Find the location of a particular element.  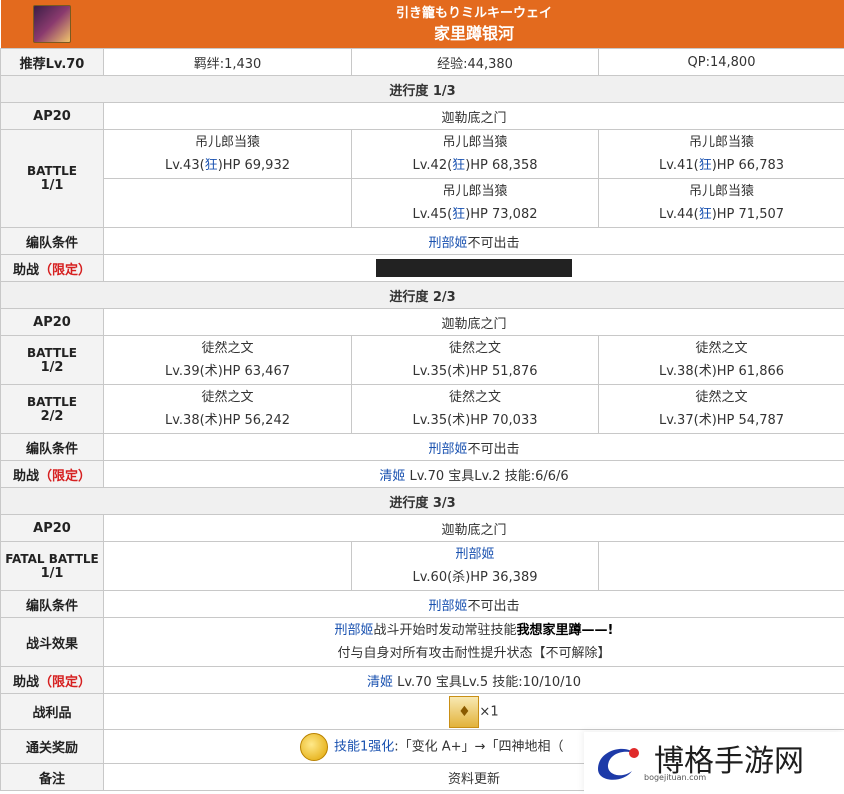

enemy-cell: 徒然之文 Lv.38(术)HP 56,242 is located at coordinates (227, 409).